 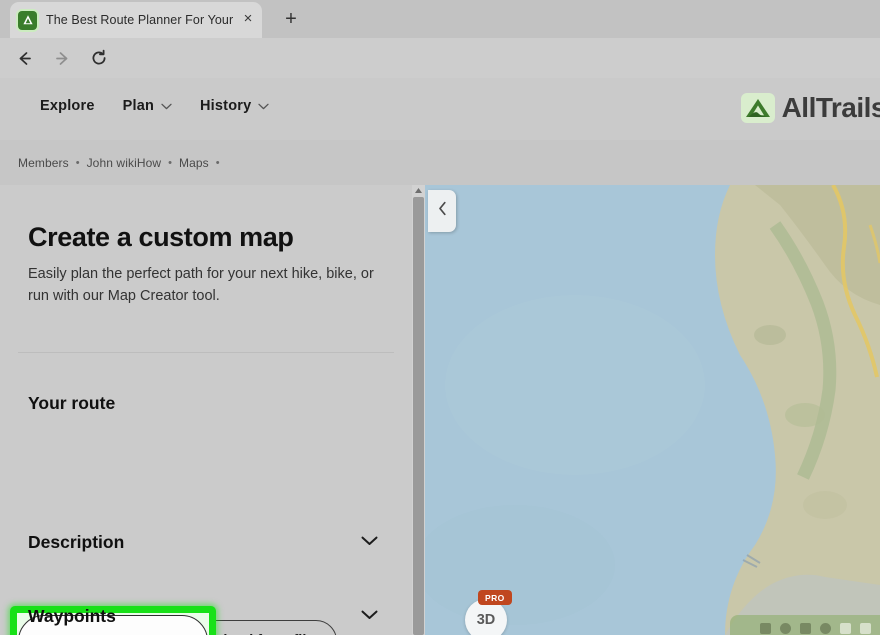 I want to click on your-route-label: Your route, so click(x=72, y=403).